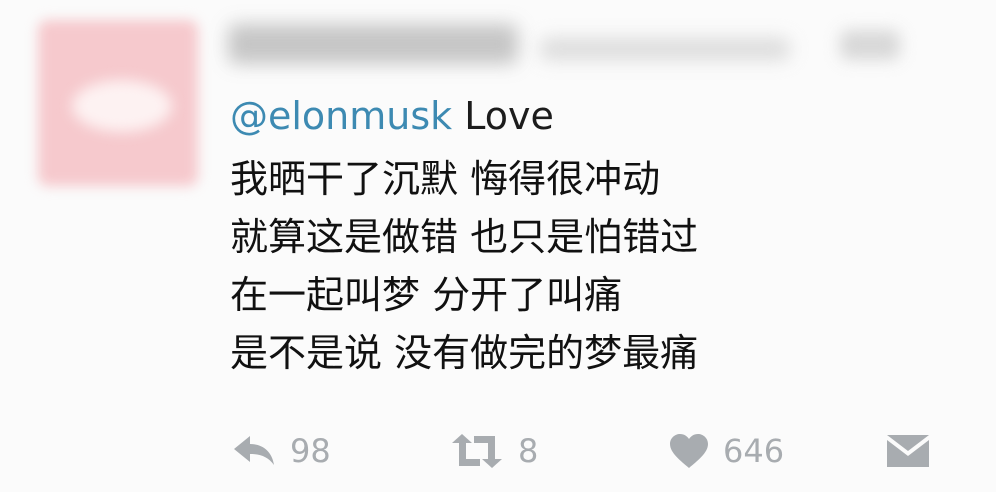  What do you see at coordinates (426, 295) in the screenshot?
I see `tweet-line: 在一起叫梦 分开了叫痛` at bounding box center [426, 295].